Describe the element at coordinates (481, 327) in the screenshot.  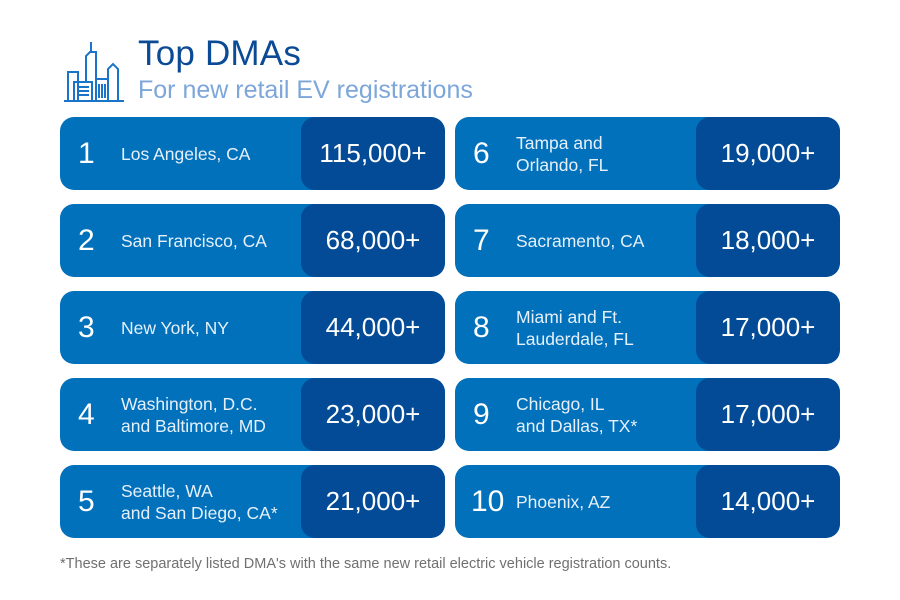
I see `dma-rank: 8` at that location.